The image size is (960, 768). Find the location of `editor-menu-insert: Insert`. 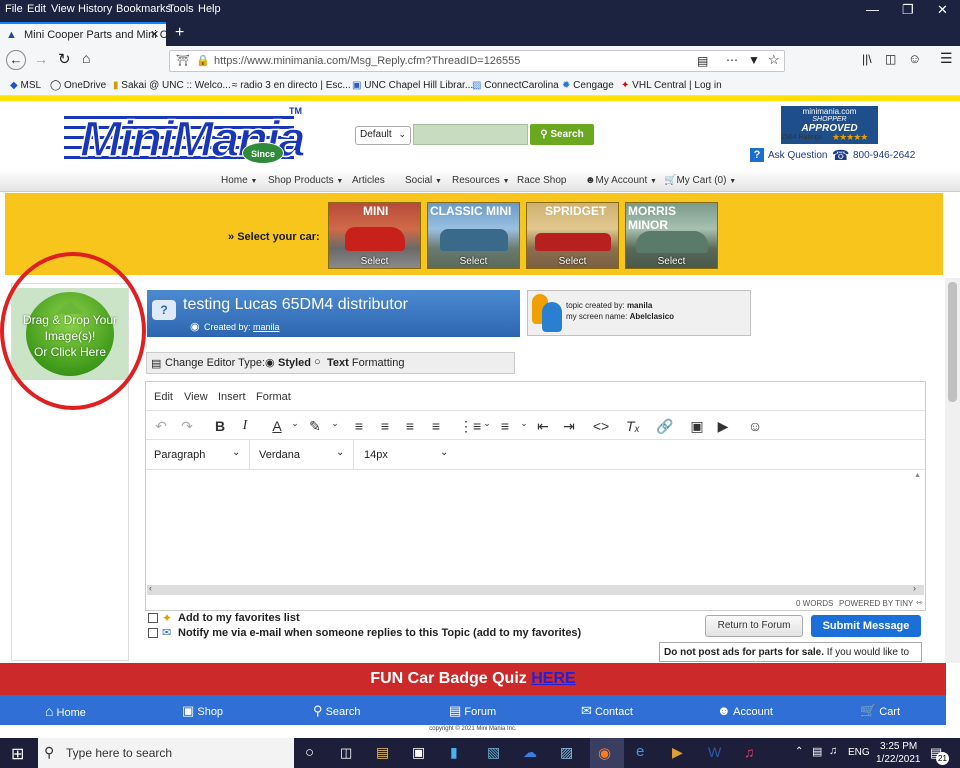

editor-menu-insert: Insert is located at coordinates (232, 397).